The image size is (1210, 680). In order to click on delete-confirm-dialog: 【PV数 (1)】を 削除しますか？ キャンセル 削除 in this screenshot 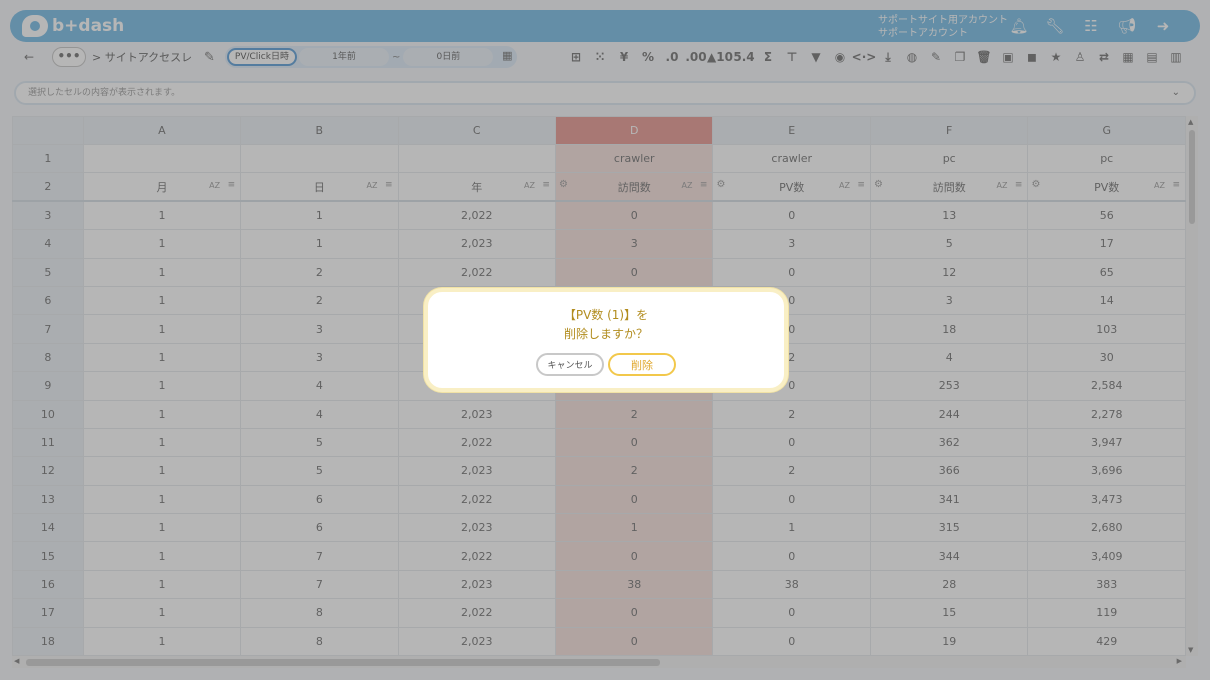, I will do `click(606, 340)`.